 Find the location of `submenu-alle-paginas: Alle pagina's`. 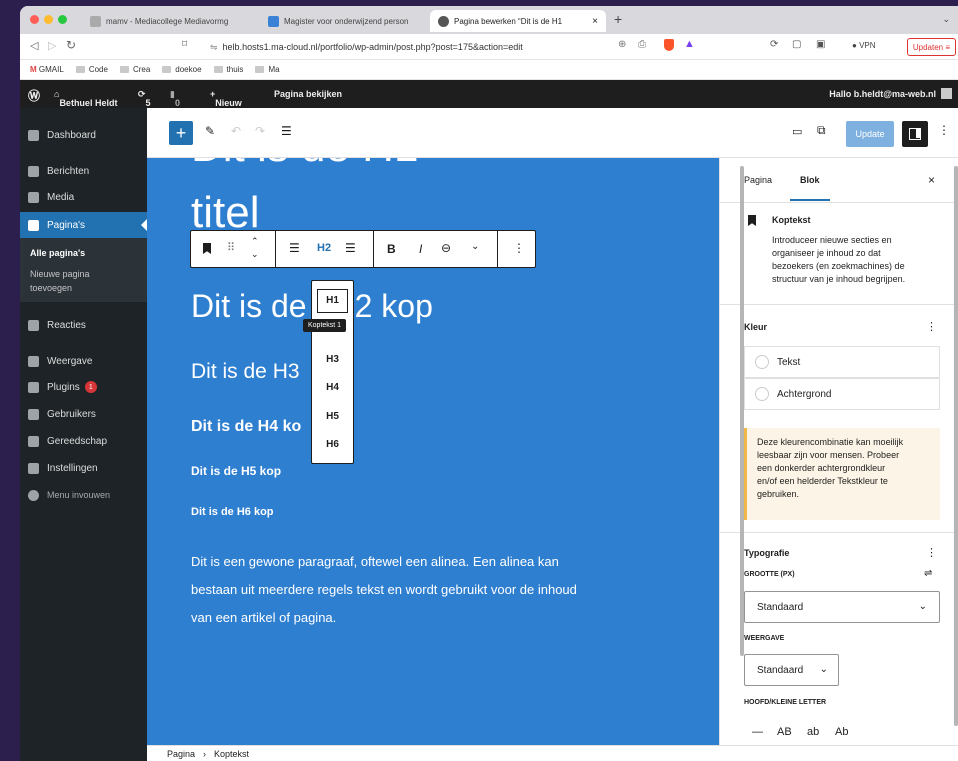

submenu-alle-paginas: Alle pagina's is located at coordinates (57, 253).